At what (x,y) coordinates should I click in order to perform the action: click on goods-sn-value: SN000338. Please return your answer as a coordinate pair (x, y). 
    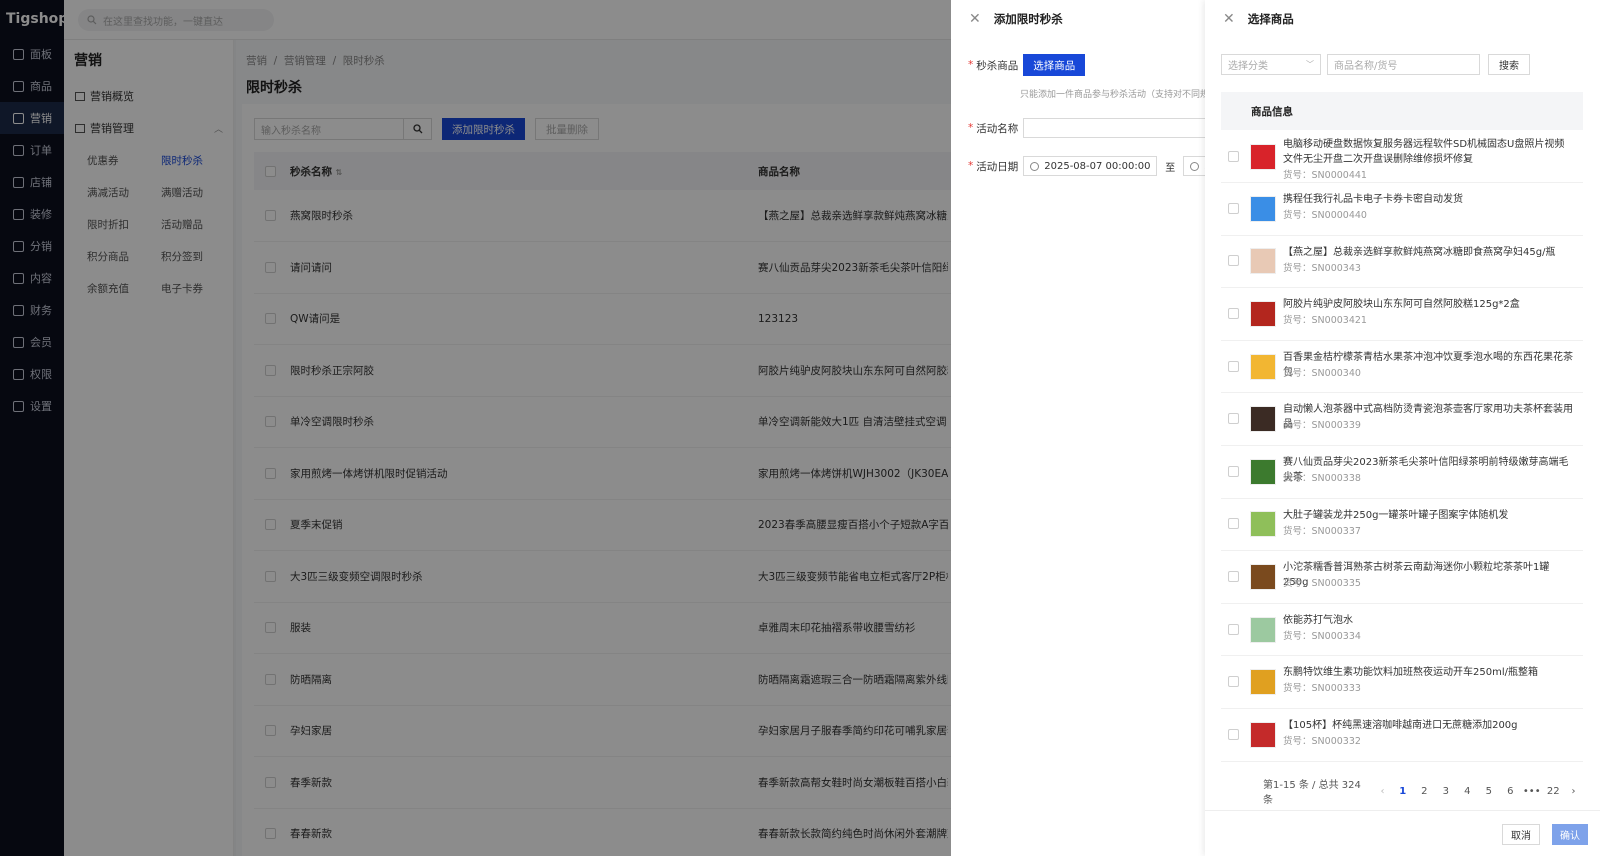
    Looking at the image, I should click on (1336, 478).